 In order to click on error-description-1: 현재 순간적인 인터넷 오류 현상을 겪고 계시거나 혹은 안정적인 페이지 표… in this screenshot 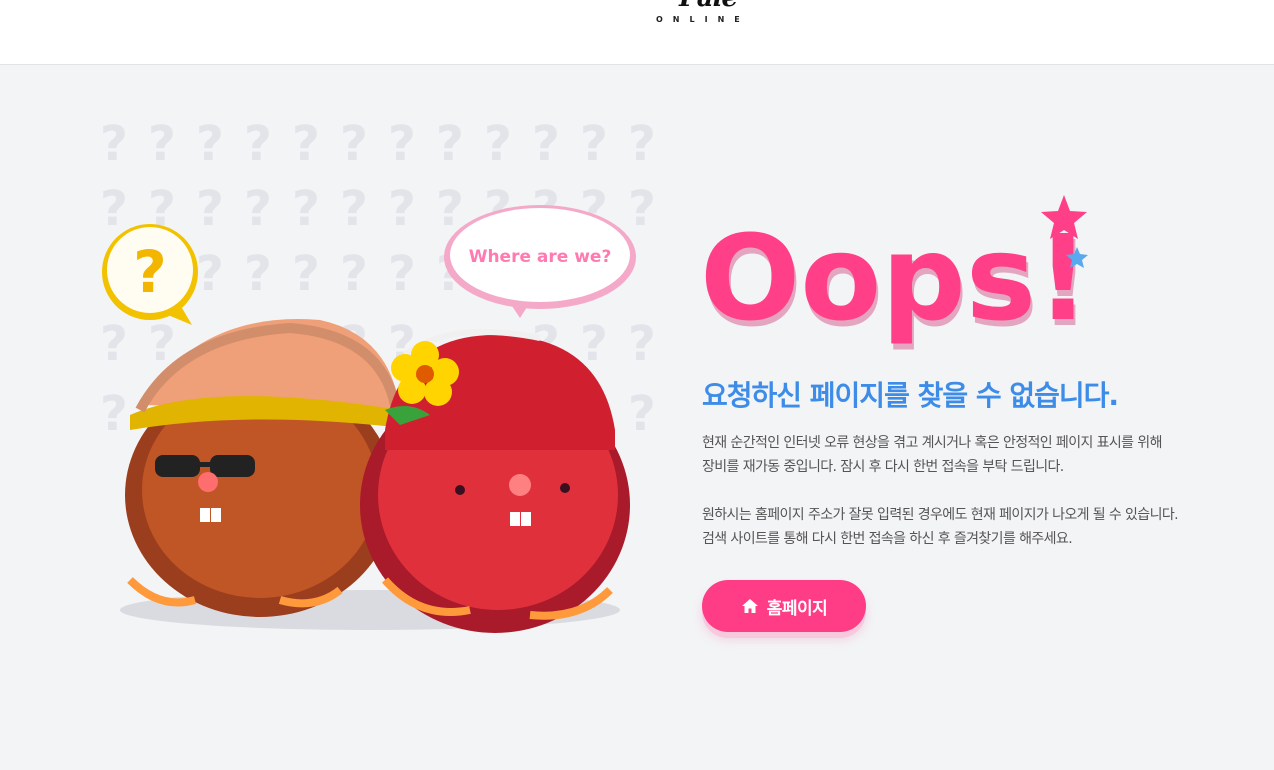, I will do `click(972, 455)`.